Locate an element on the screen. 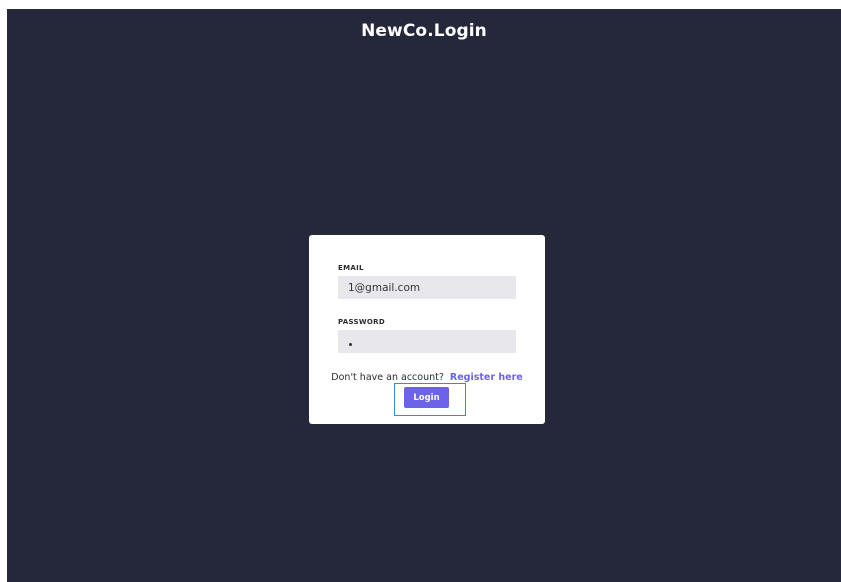 This screenshot has width=841, height=582. register-link: Register here is located at coordinates (486, 377).